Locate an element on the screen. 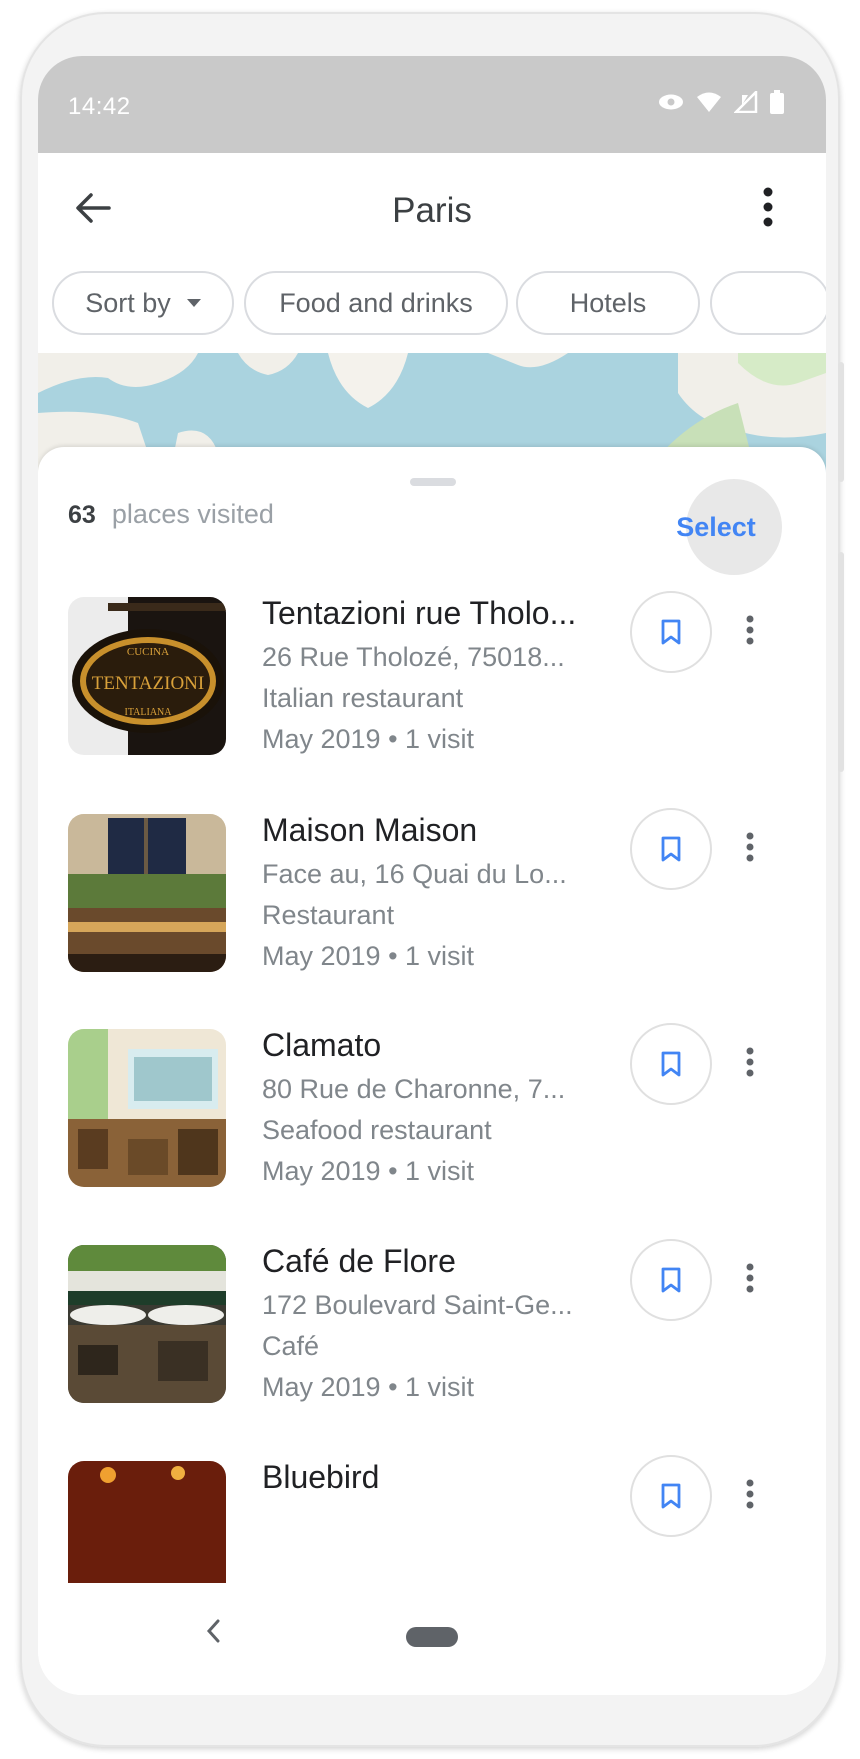 Image resolution: width=860 pixels, height=1759 pixels. system-nav-bar is located at coordinates (432, 1639).